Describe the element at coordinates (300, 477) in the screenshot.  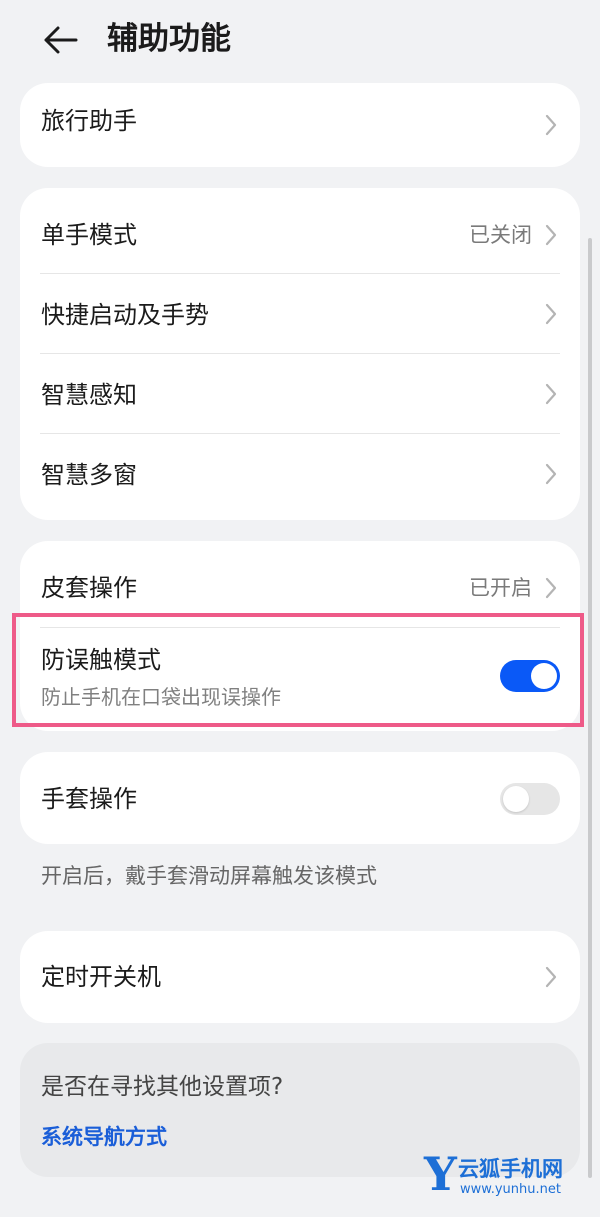
I see `list-item-multi-window: 智慧多窗` at that location.